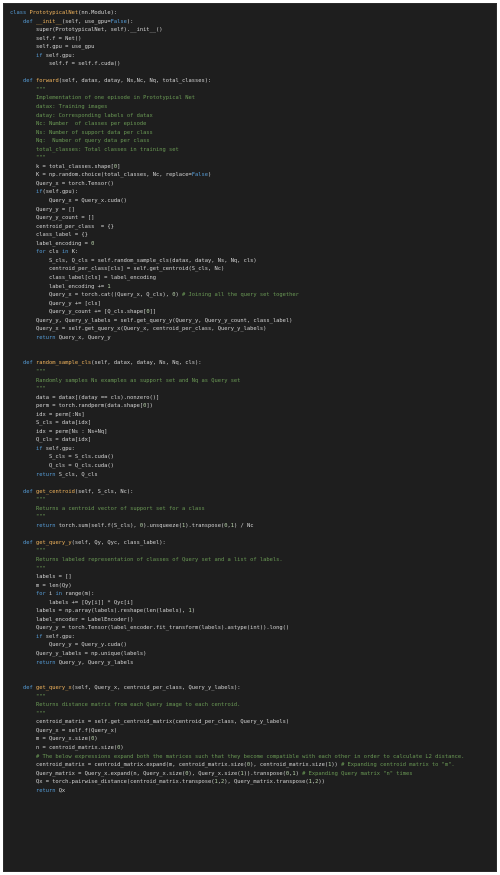 The image size is (500, 875). Describe the element at coordinates (47, 525) in the screenshot. I see `code-token: return` at that location.